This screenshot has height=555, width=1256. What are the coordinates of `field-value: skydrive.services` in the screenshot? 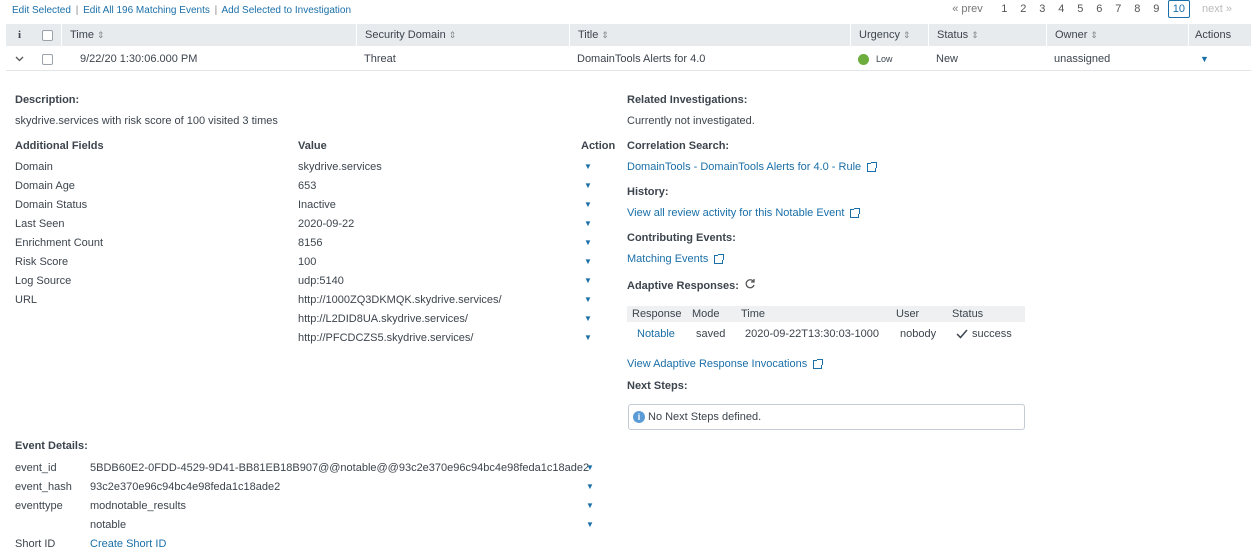 It's located at (340, 167).